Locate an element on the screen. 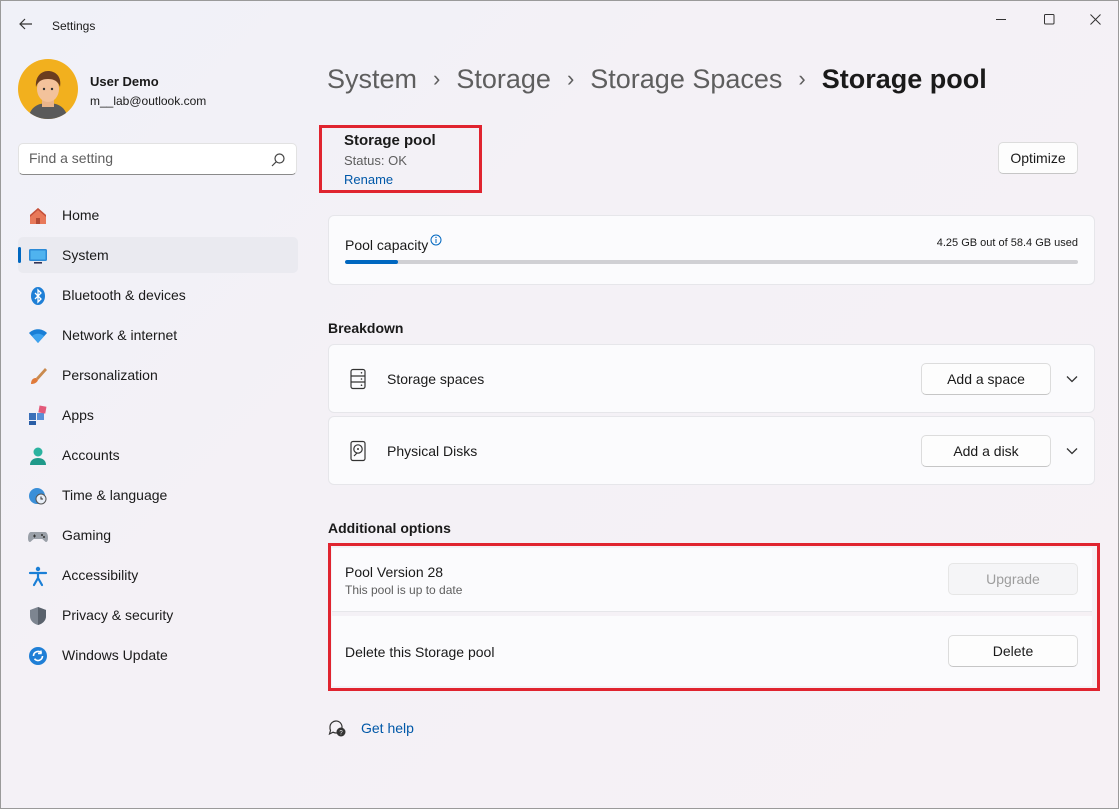  storage-spaces-icon is located at coordinates (358, 379).